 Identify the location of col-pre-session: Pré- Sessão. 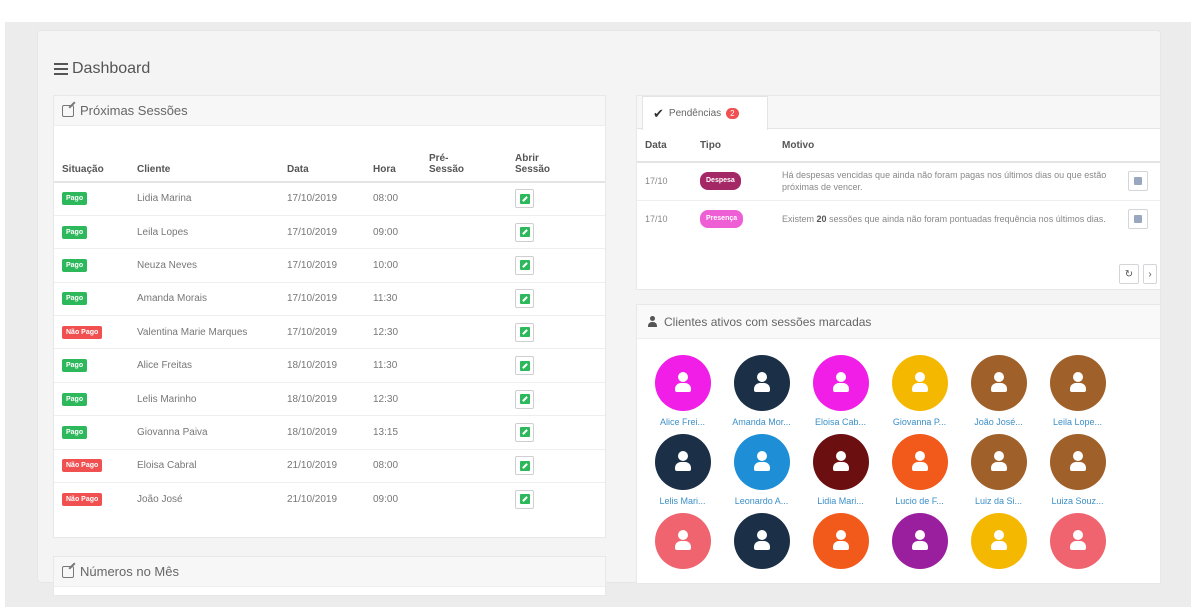
(464, 154).